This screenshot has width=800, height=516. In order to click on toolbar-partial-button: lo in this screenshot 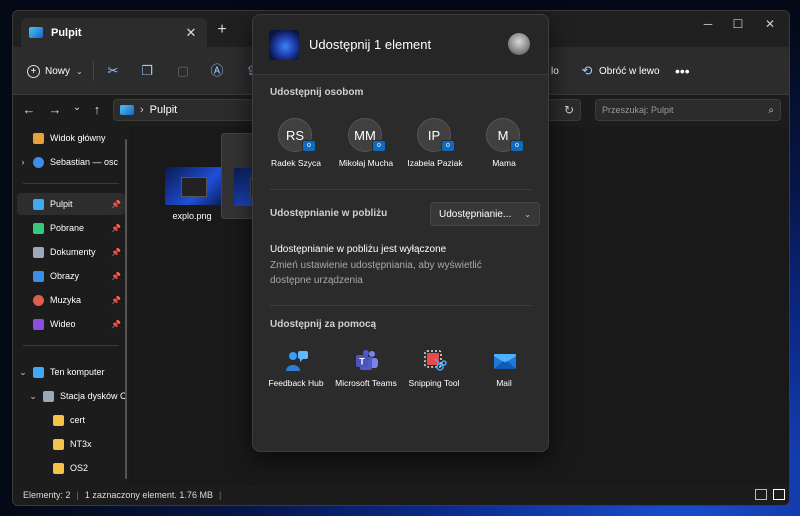, I will do `click(555, 71)`.